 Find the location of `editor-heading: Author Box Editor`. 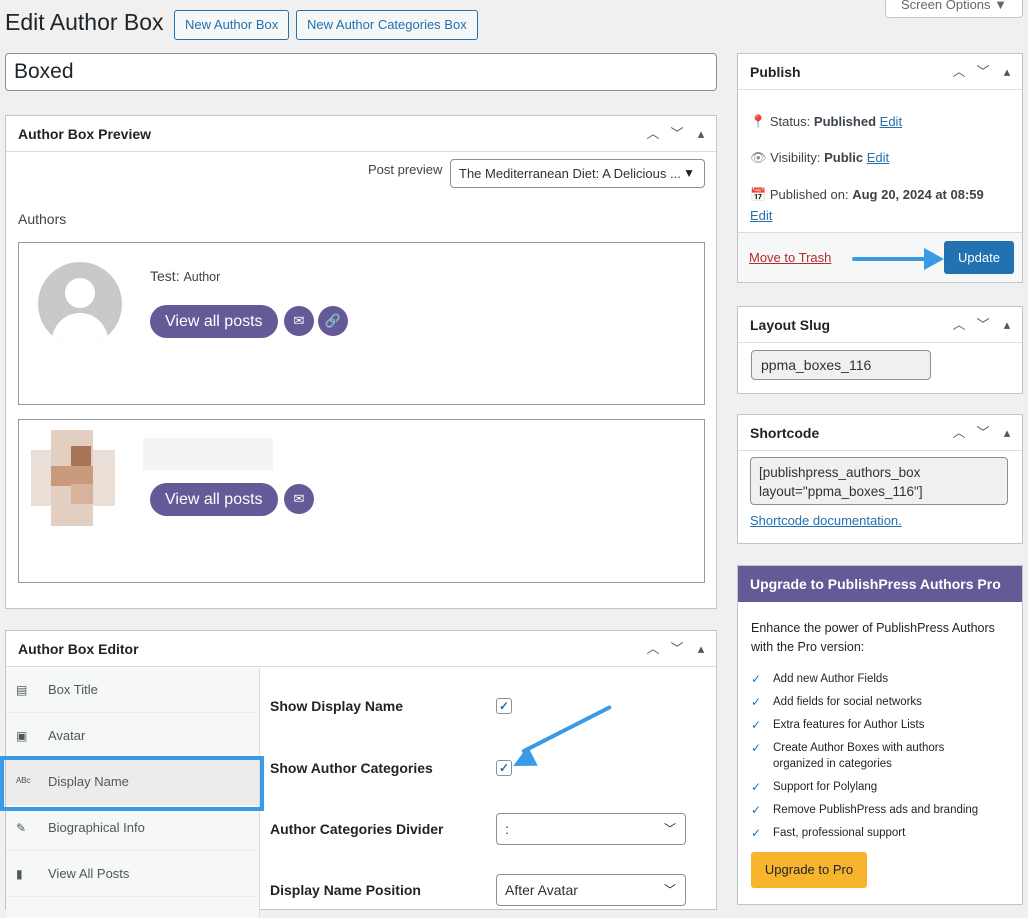

editor-heading: Author Box Editor is located at coordinates (78, 649).